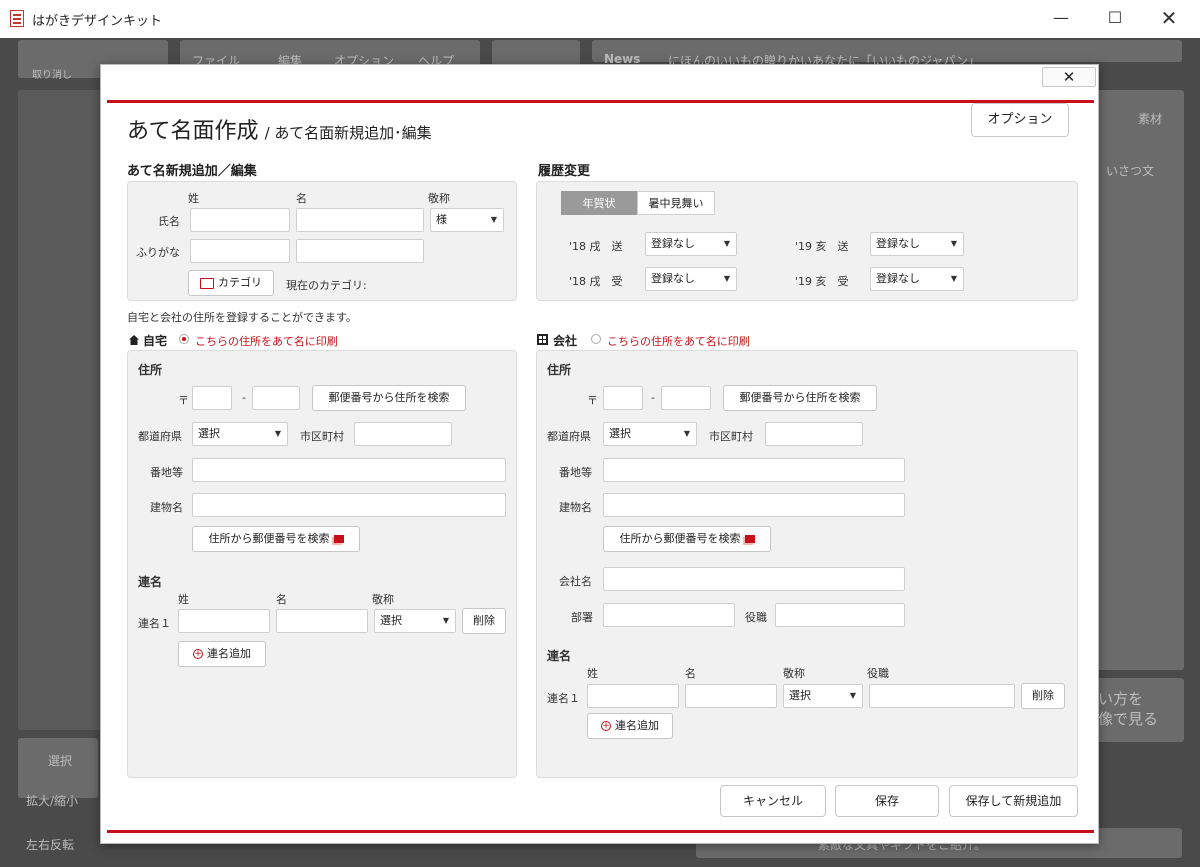 This screenshot has width=1200, height=867. I want to click on company-department-label: 部署, so click(582, 617).